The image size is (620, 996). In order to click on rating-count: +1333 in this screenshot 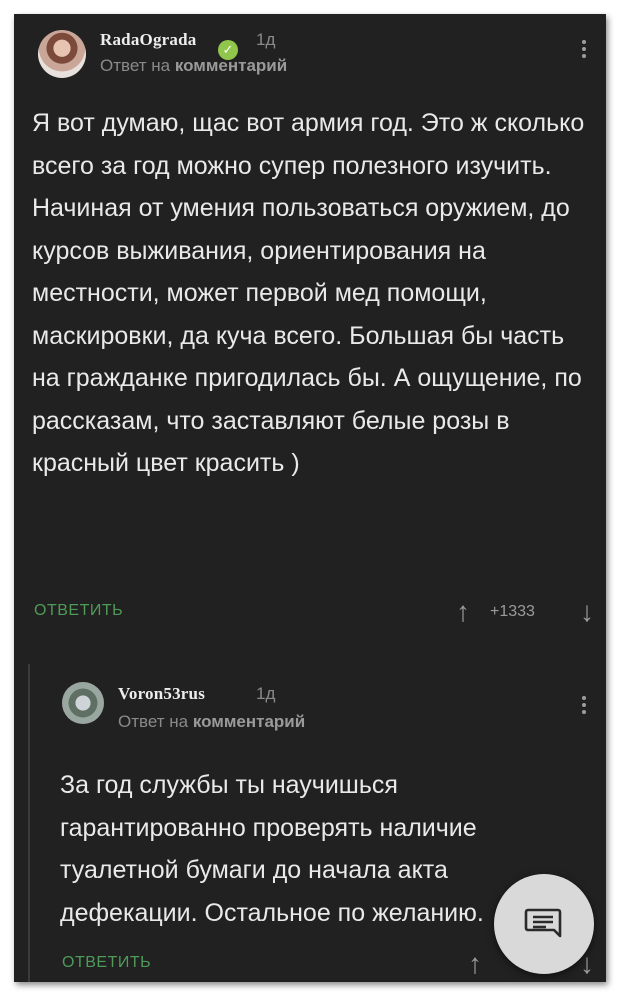, I will do `click(512, 611)`.